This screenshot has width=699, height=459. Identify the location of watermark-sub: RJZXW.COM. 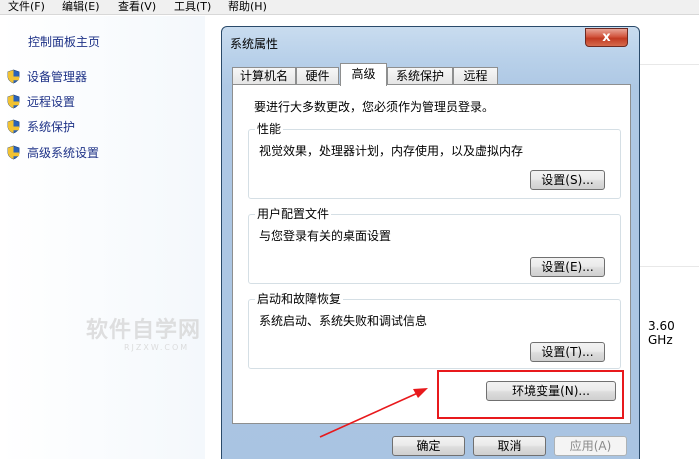
(157, 347).